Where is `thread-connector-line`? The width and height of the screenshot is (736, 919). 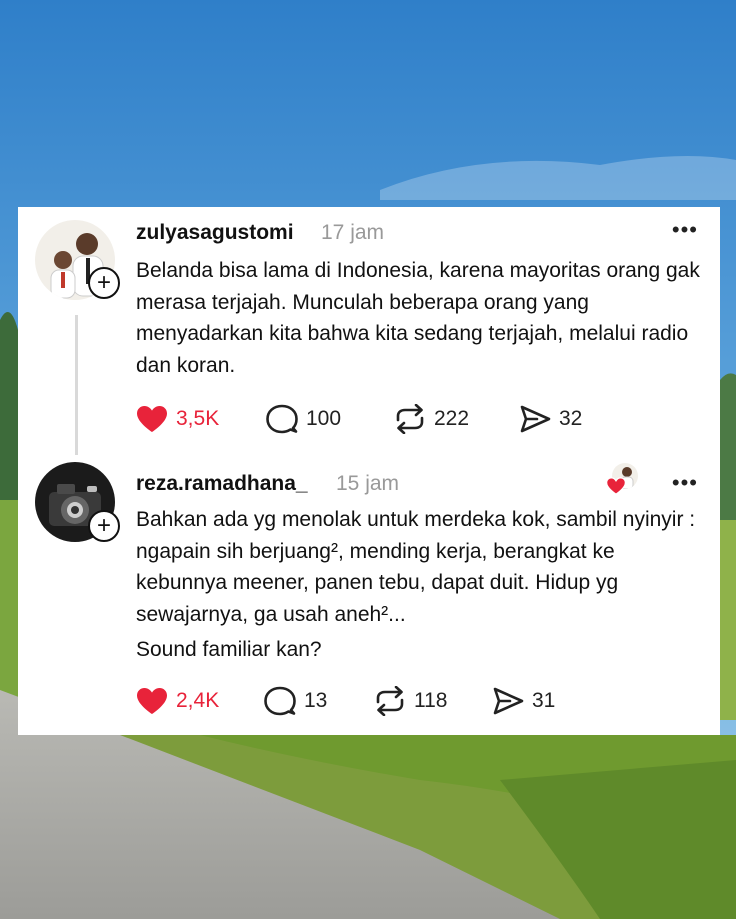
thread-connector-line is located at coordinates (76, 385).